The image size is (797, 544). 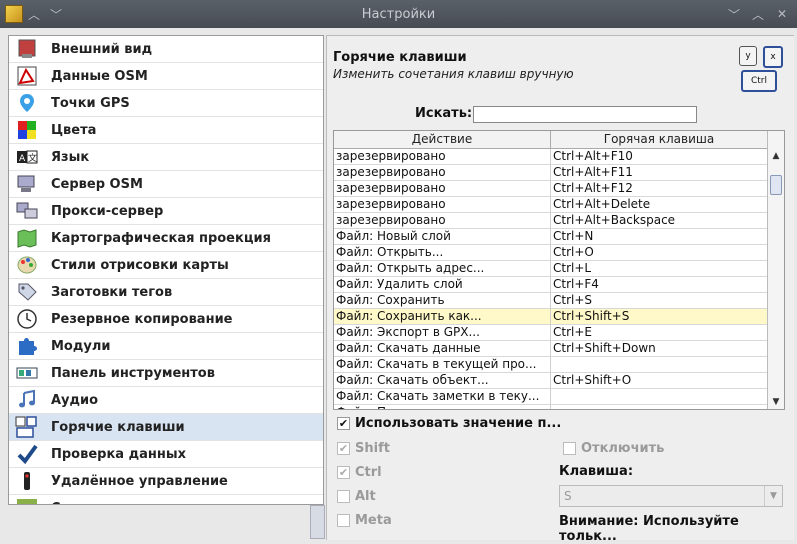 I want to click on table-row: Файл: Экспорт в GPX... Ctrl+E, so click(x=551, y=333).